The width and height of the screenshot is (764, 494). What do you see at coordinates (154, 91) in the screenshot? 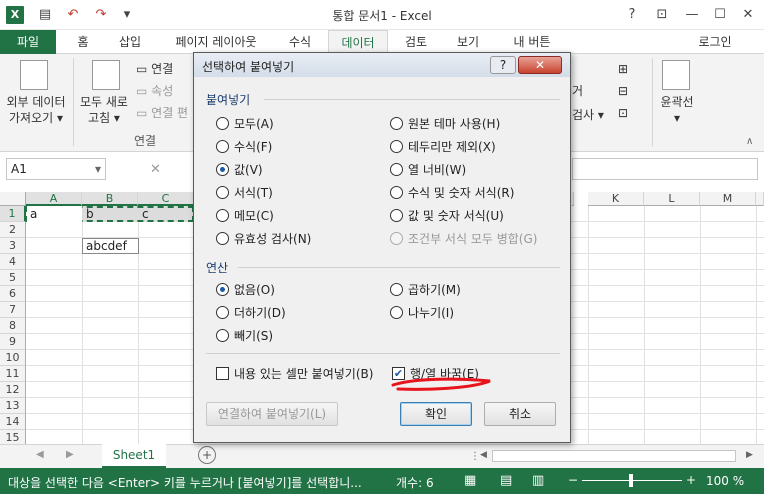
I see `properties-button: ▭ 속성` at bounding box center [154, 91].